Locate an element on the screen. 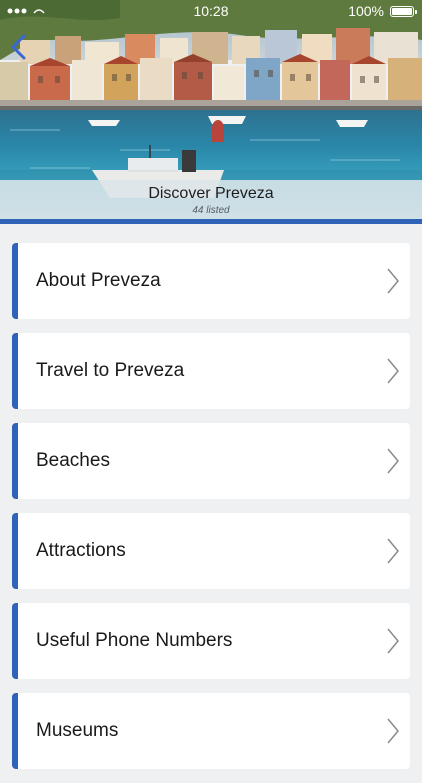 This screenshot has width=422, height=783. menu-item-label: Travel to Preveza is located at coordinates (110, 370).